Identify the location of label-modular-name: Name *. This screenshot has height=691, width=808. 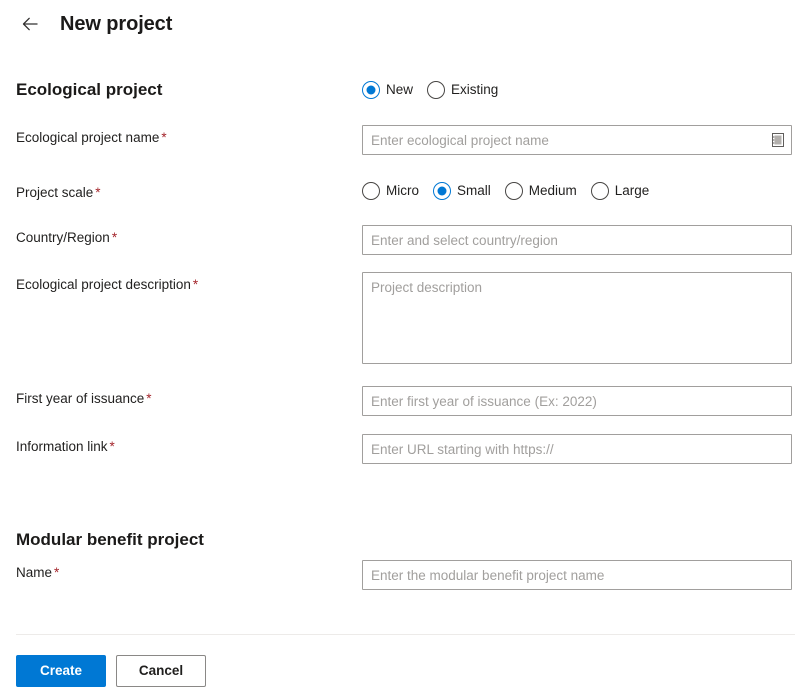
(189, 571).